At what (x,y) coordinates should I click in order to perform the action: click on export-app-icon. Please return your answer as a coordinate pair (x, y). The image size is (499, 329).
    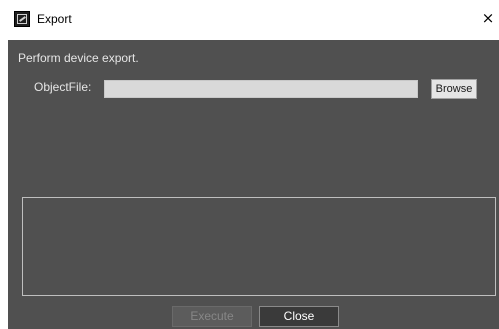
    Looking at the image, I should click on (22, 19).